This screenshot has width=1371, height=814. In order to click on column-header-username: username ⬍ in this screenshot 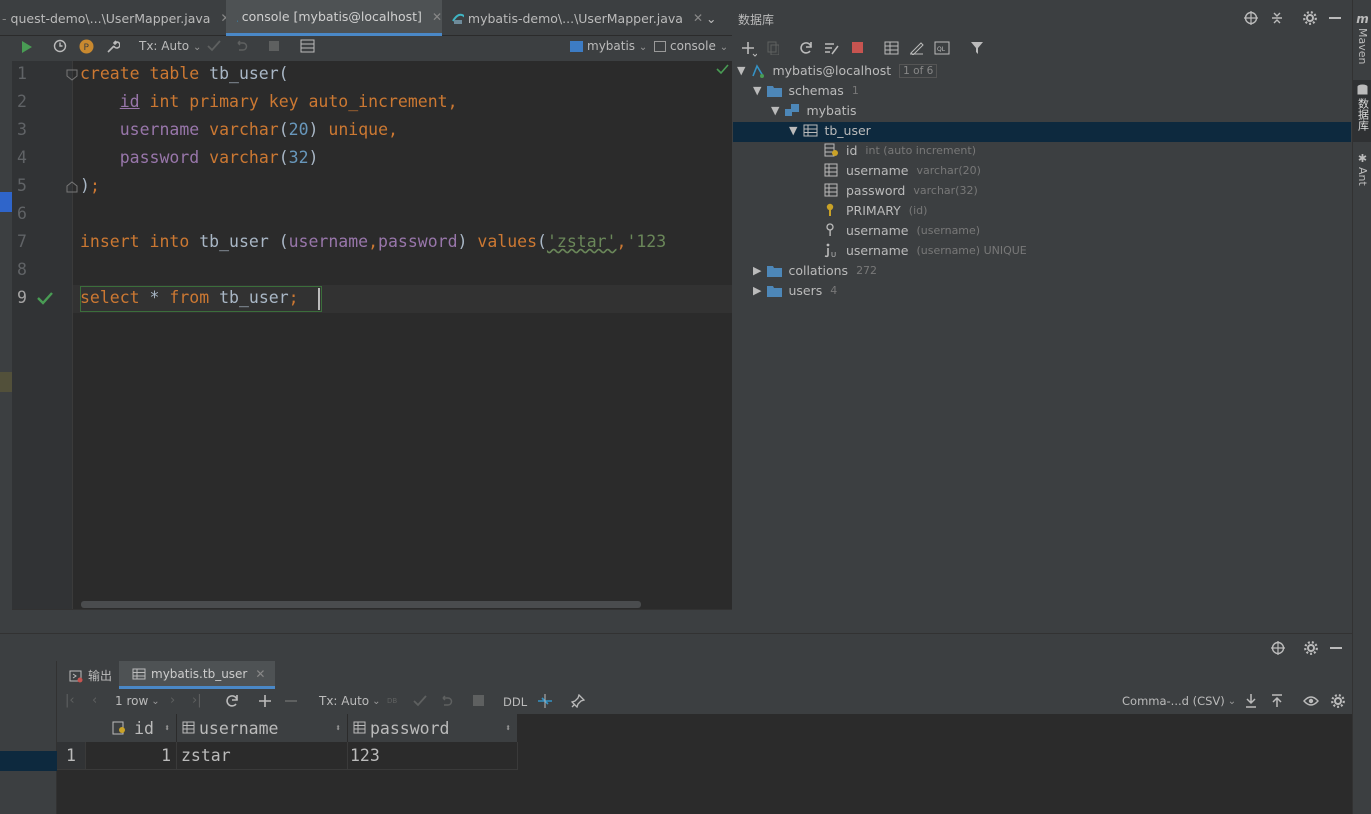, I will do `click(262, 728)`.